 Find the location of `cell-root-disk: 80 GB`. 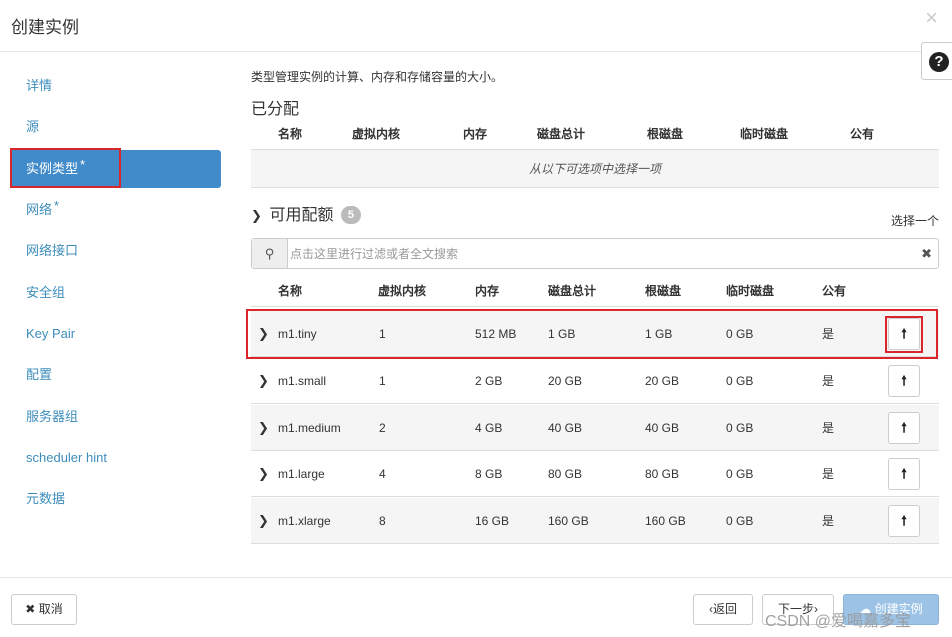

cell-root-disk: 80 GB is located at coordinates (662, 474).